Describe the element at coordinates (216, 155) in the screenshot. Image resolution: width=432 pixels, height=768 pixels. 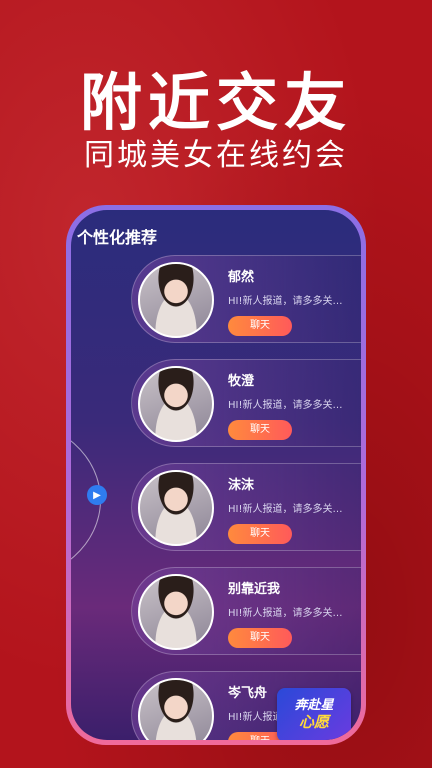
I see `promo-subheadline: 同城美女在线约会` at that location.